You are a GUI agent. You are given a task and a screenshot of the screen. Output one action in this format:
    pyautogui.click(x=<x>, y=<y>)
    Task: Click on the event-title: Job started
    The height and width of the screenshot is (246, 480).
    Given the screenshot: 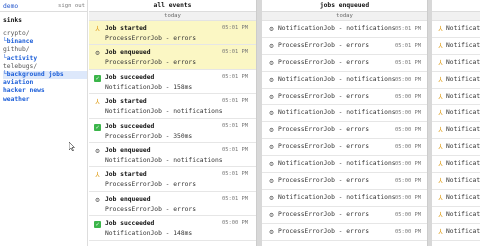 What is the action you would take?
    pyautogui.click(x=126, y=28)
    